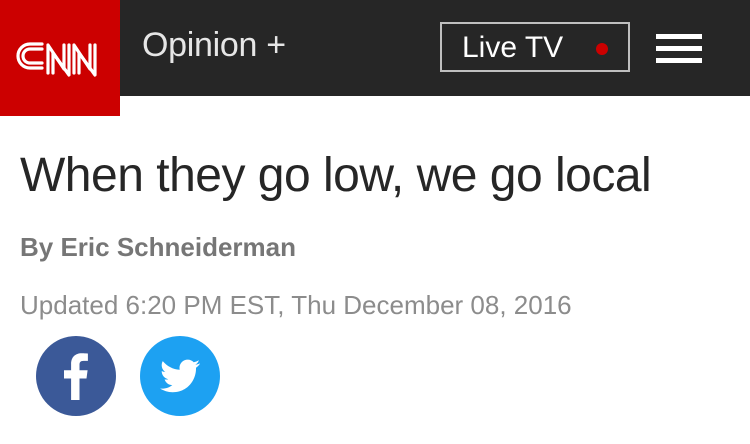 This screenshot has width=750, height=444. What do you see at coordinates (679, 36) in the screenshot?
I see `hamburger-menu-icon` at bounding box center [679, 36].